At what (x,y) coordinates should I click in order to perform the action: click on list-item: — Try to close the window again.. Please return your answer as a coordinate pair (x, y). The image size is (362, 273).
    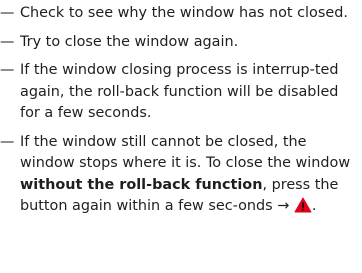
    Looking at the image, I should click on (181, 43).